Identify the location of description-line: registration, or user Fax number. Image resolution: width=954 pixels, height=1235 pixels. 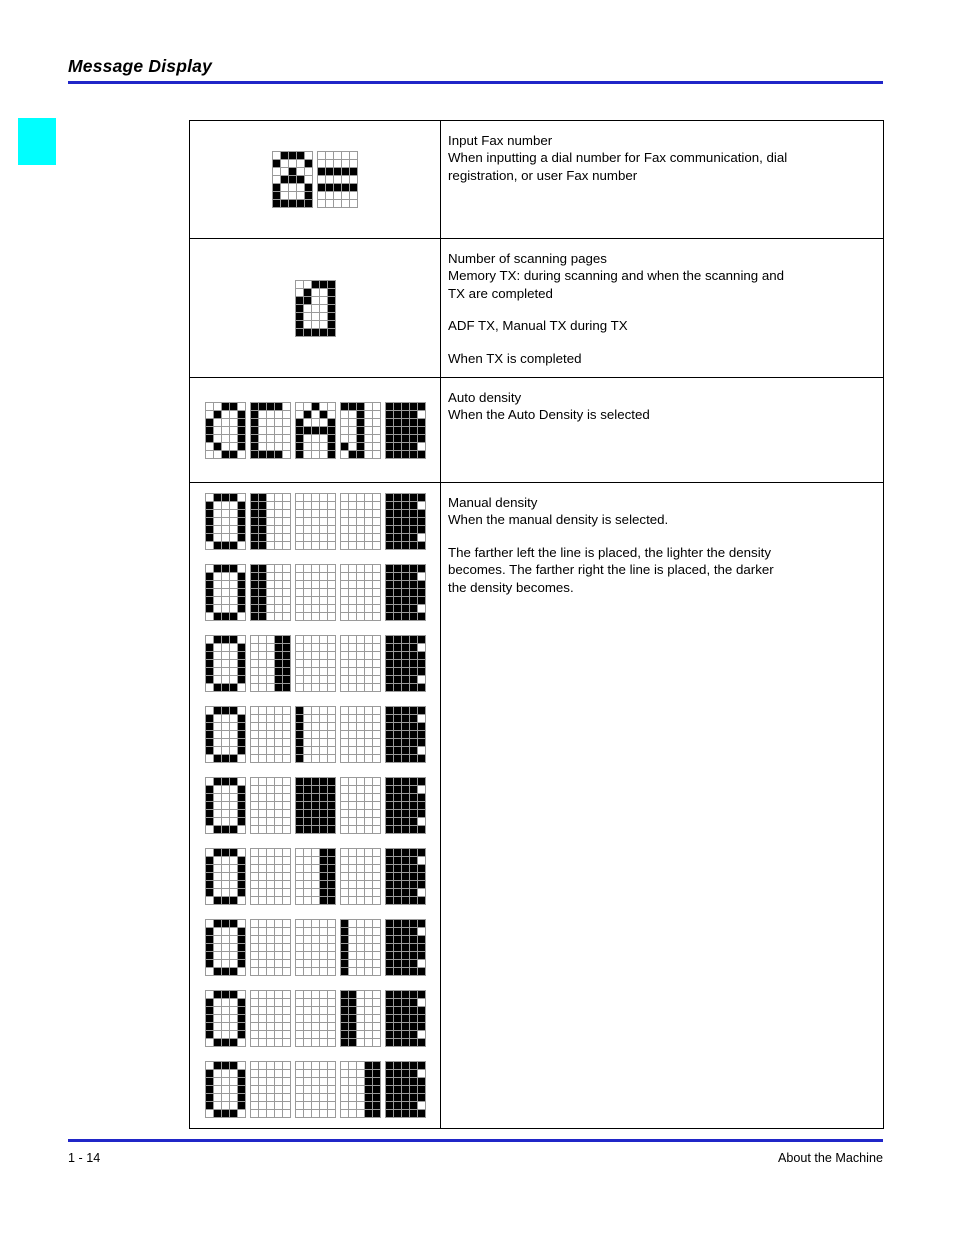
(543, 175).